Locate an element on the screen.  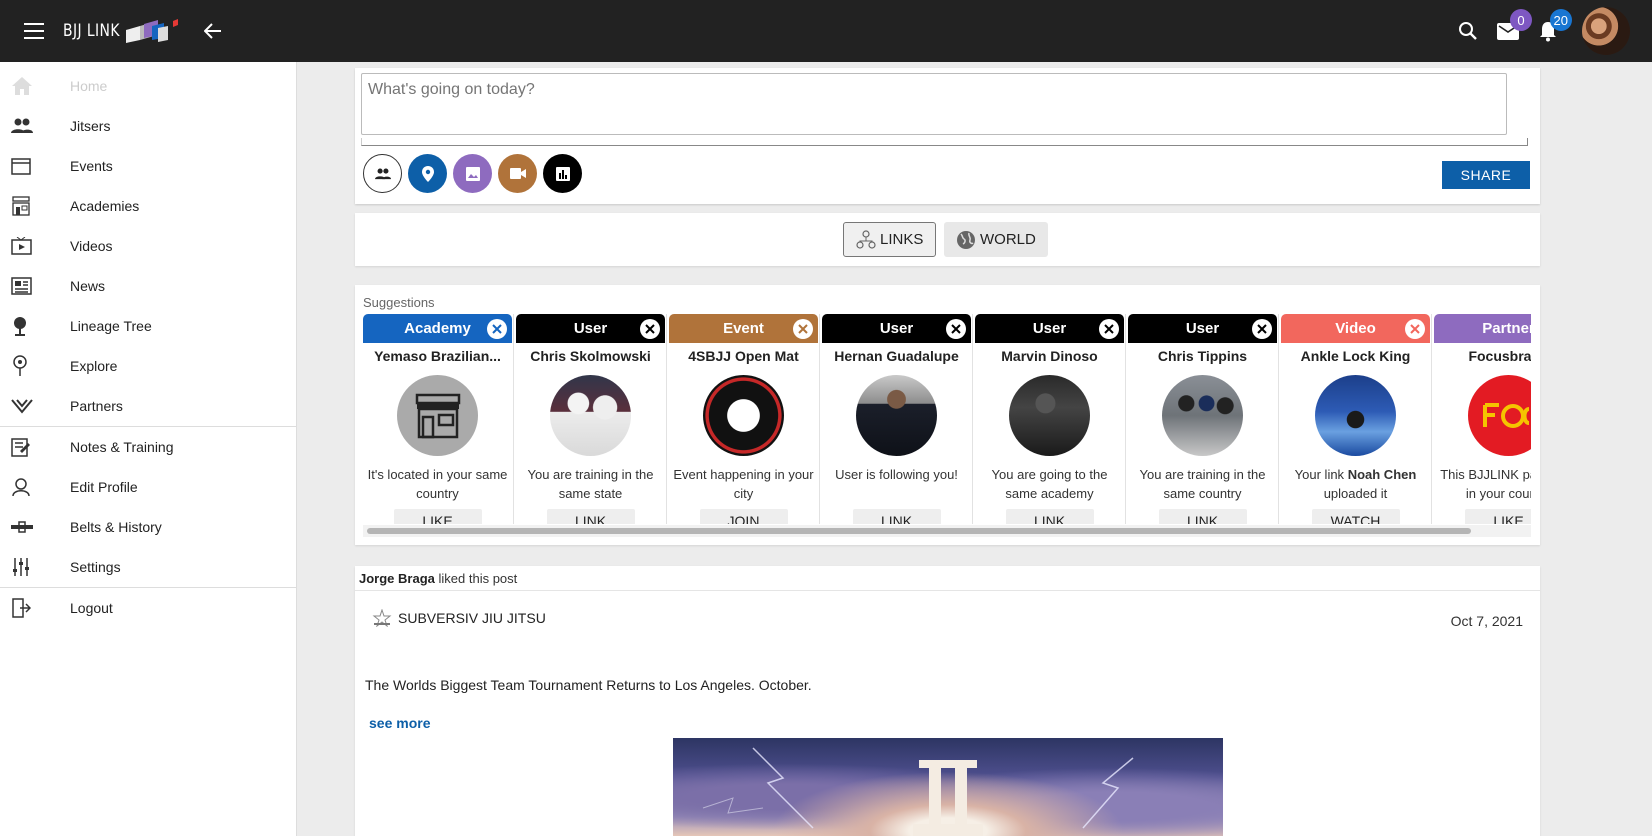
partners-icon is located at coordinates (35, 406).